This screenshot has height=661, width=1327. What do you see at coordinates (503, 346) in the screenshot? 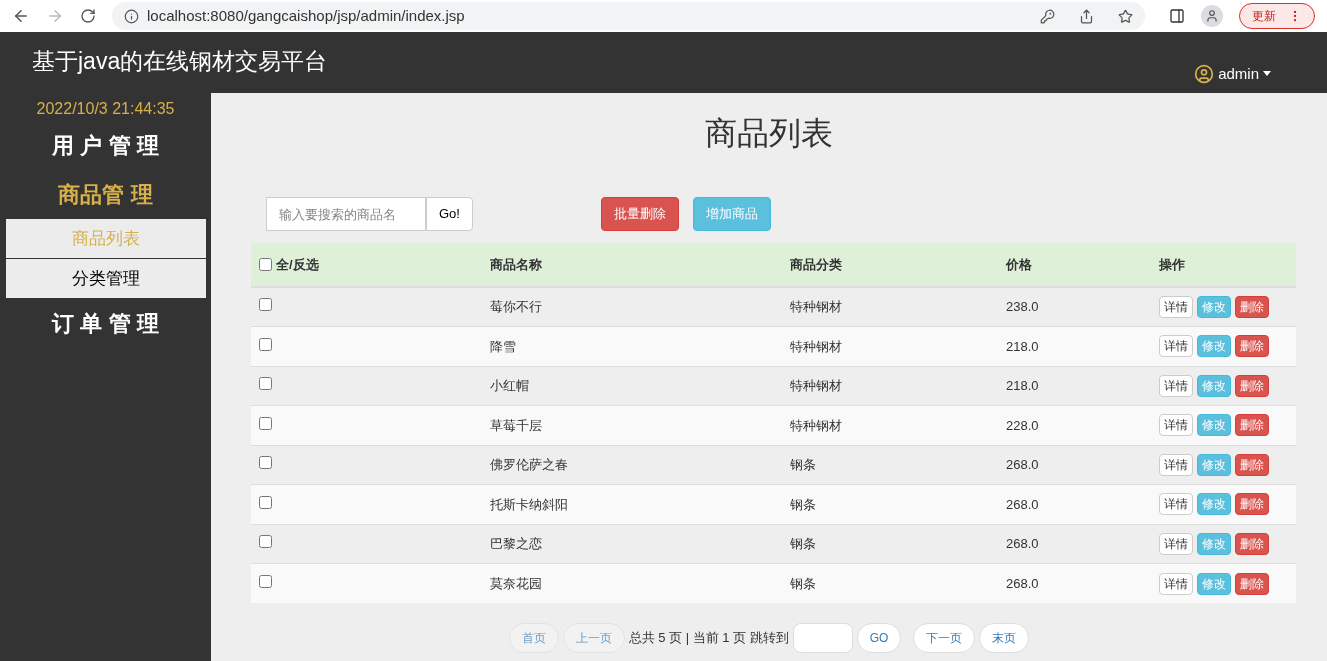
I see `table-cell: 降雪` at bounding box center [503, 346].